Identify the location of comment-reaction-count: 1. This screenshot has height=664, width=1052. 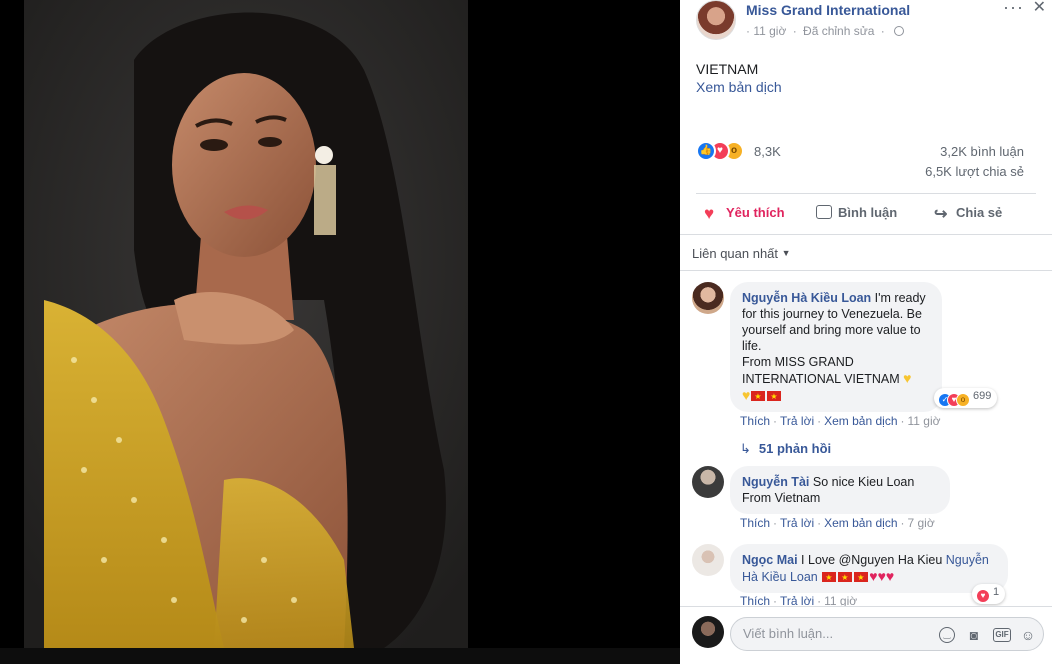
(996, 592).